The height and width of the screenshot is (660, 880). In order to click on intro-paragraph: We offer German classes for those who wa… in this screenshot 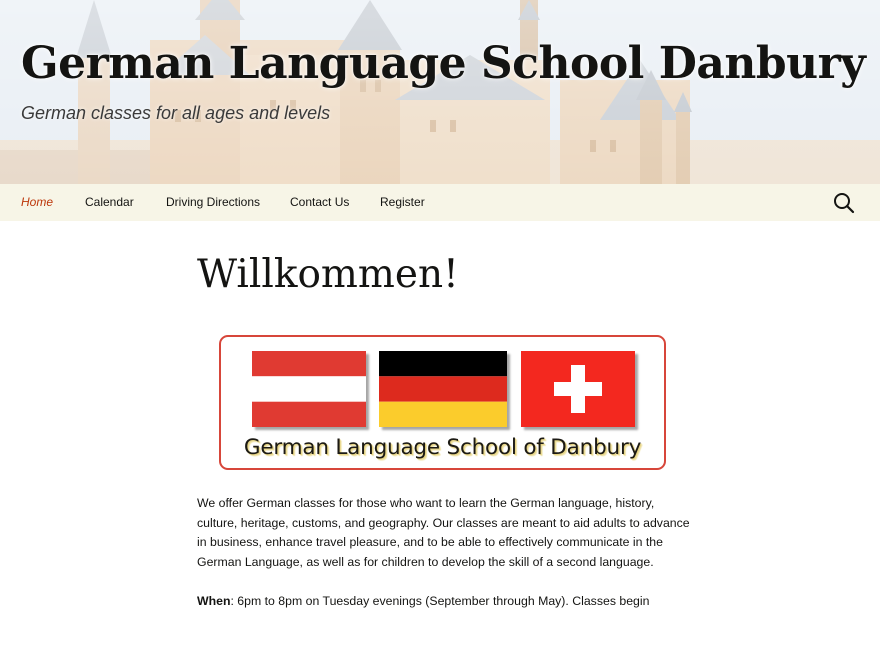, I will do `click(443, 532)`.